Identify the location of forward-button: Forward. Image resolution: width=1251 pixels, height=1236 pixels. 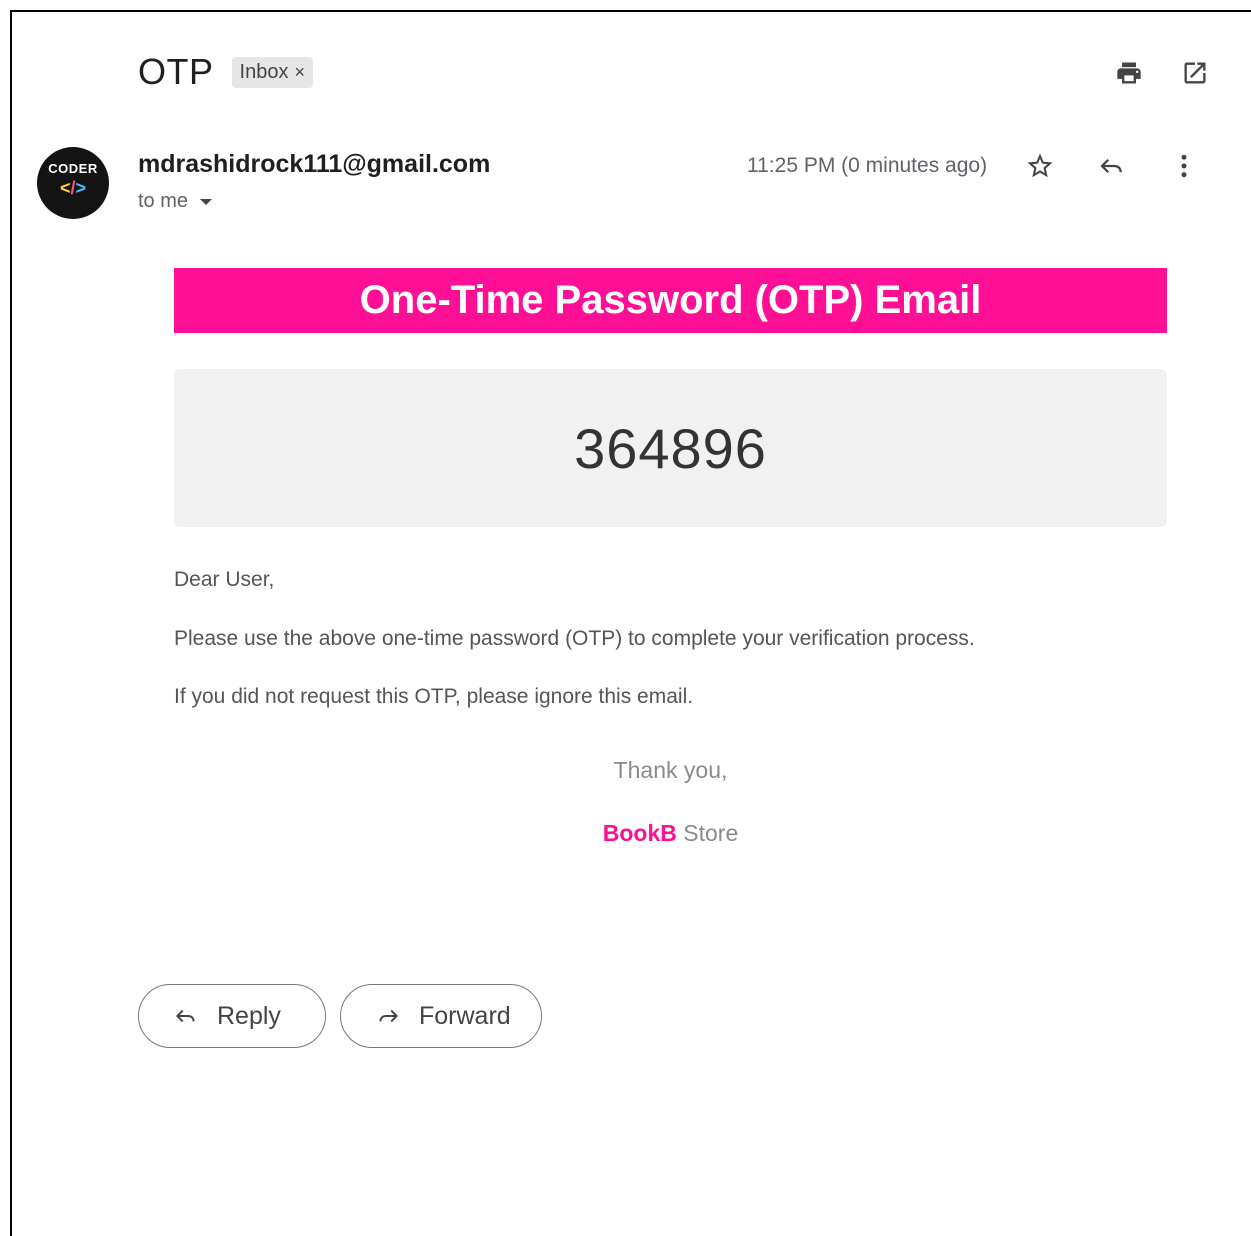
(441, 1016).